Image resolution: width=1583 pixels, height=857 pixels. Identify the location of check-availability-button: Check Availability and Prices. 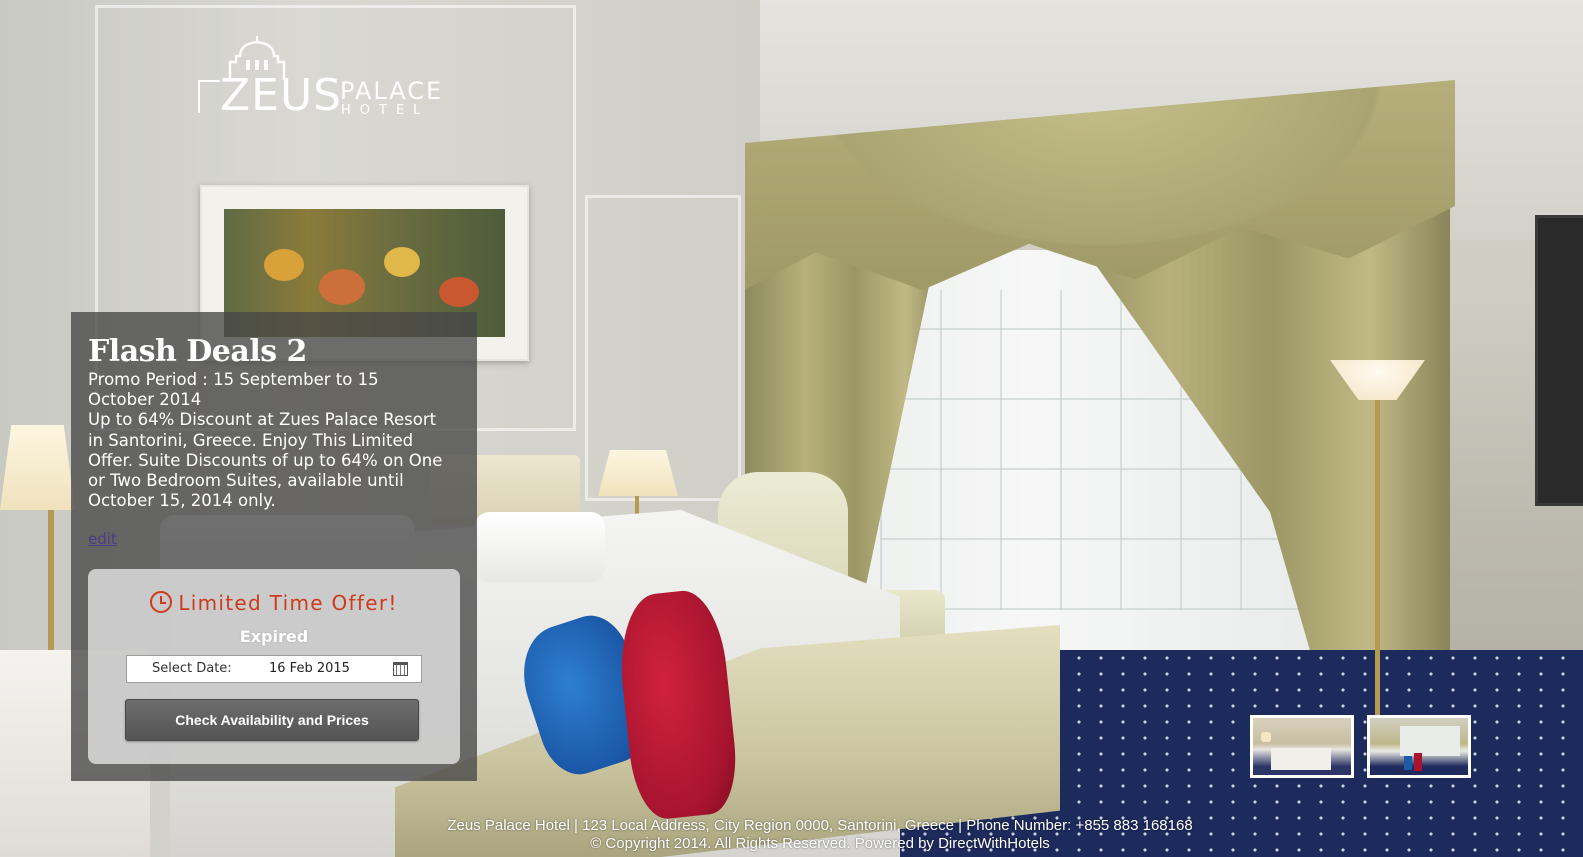
(272, 720).